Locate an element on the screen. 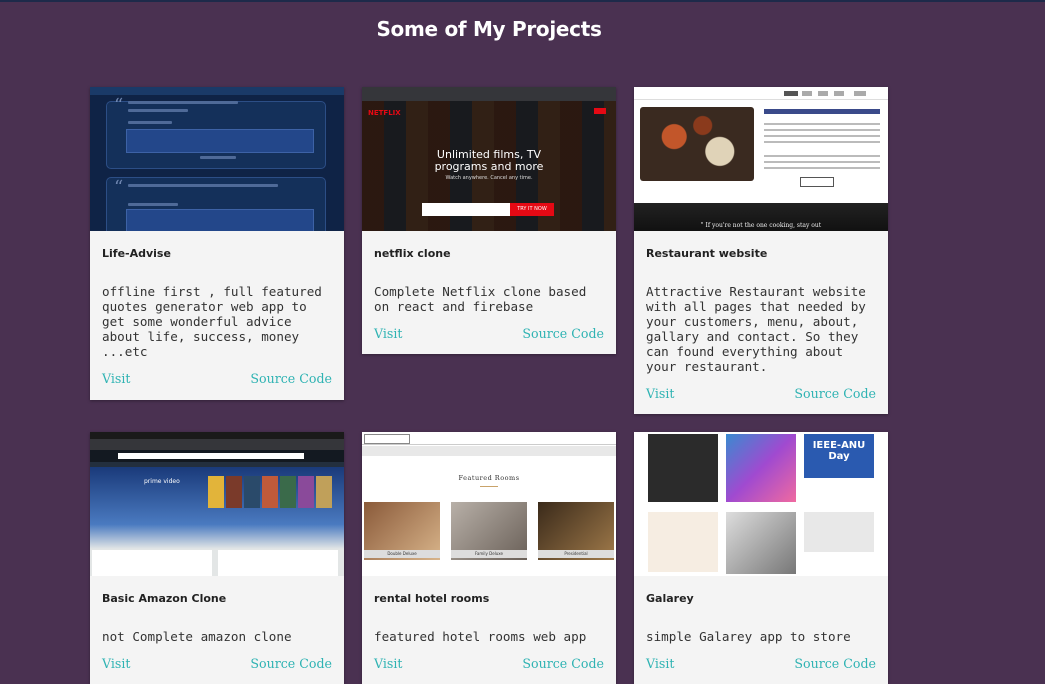 The image size is (1045, 684). netflix-logo: NETFLIX is located at coordinates (384, 113).